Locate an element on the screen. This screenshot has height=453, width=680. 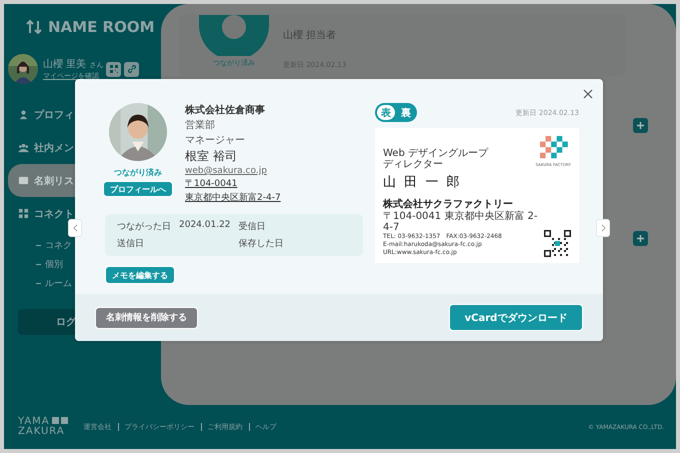
date-value: 2024.01.22 is located at coordinates (205, 226).